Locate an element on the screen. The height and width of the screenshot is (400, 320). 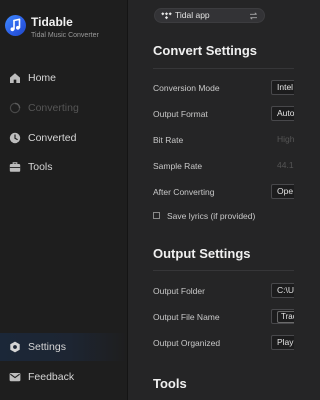
convert-settings-title: Convert Settings is located at coordinates (205, 50).